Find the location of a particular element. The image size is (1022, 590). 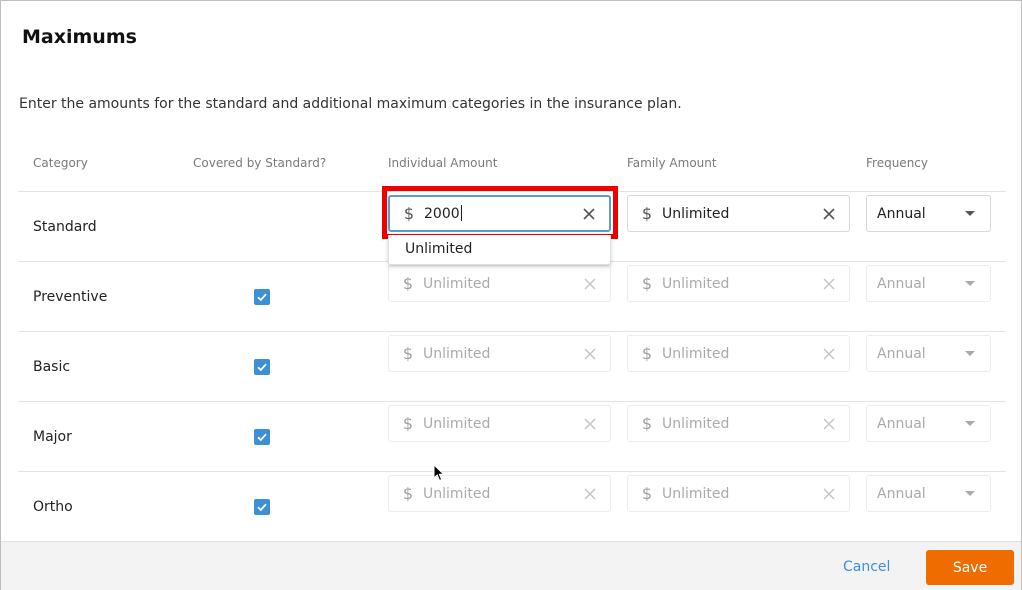

dialog-footer: Cancel Save is located at coordinates (511, 565).